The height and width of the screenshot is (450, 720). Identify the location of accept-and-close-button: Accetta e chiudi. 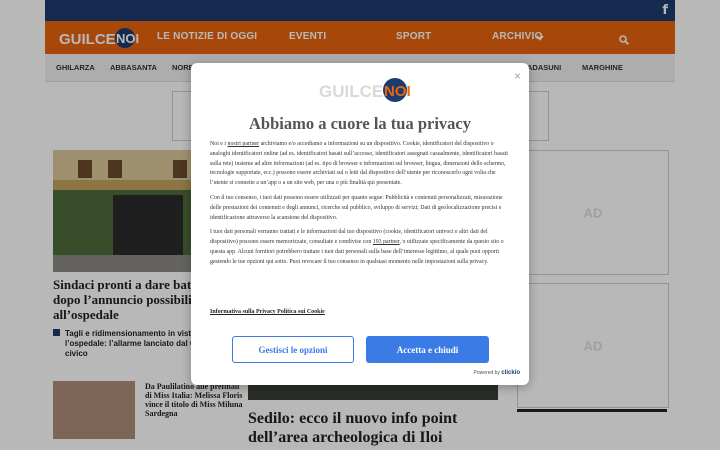
(427, 349).